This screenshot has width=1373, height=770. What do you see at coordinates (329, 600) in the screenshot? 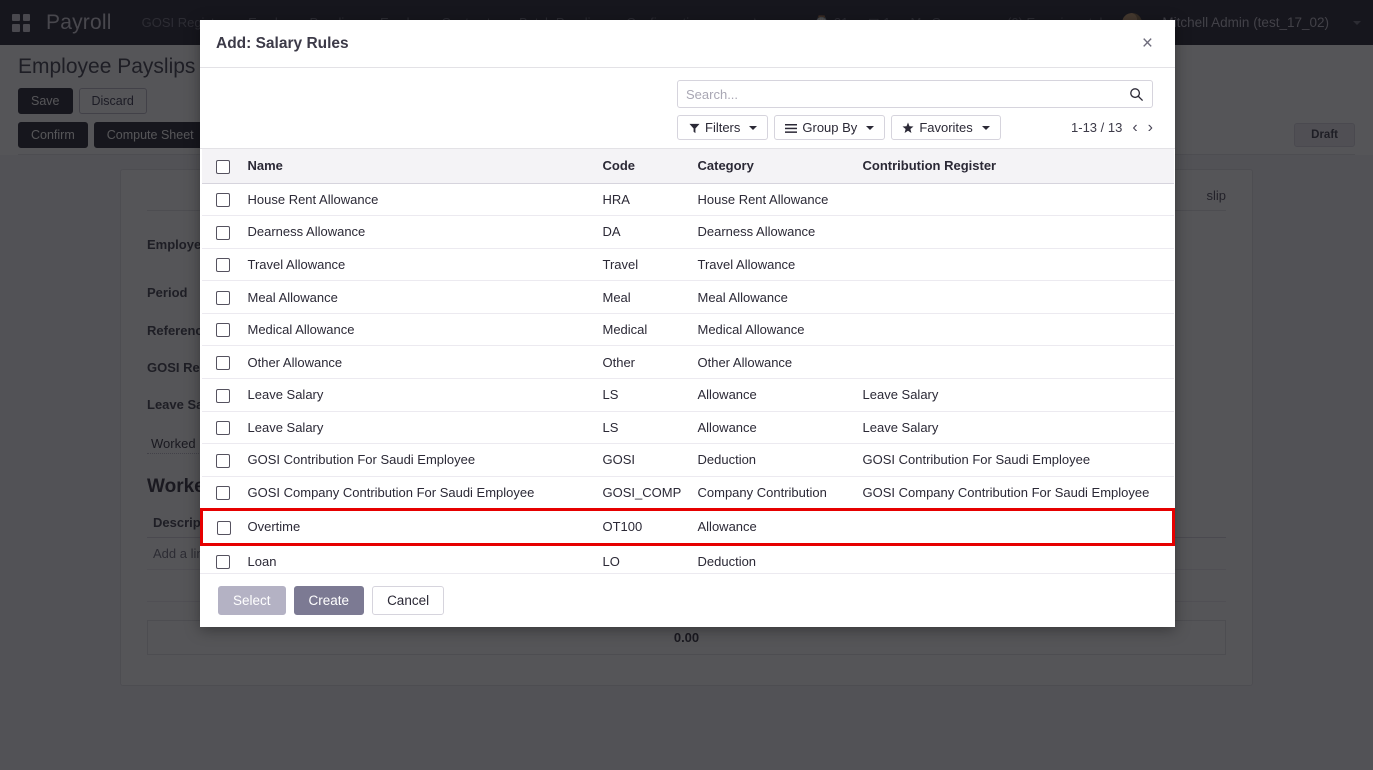
I see `create-button: Create` at bounding box center [329, 600].